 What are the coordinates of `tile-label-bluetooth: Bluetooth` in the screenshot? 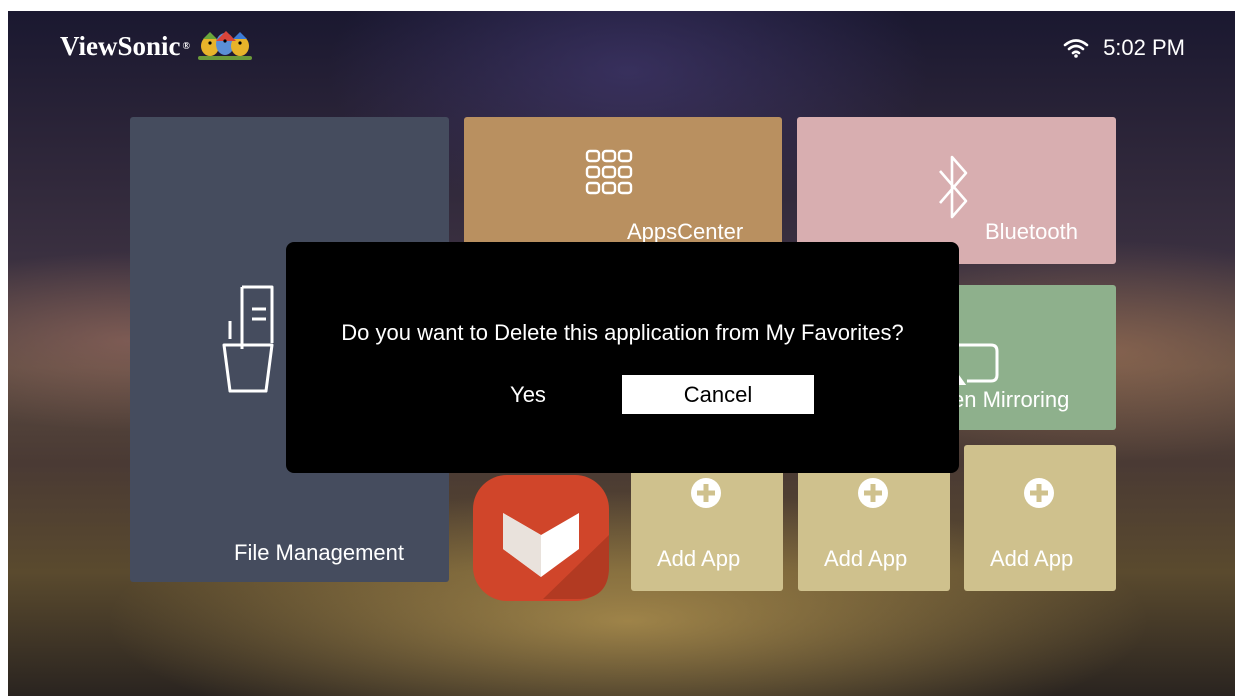 It's located at (1031, 231).